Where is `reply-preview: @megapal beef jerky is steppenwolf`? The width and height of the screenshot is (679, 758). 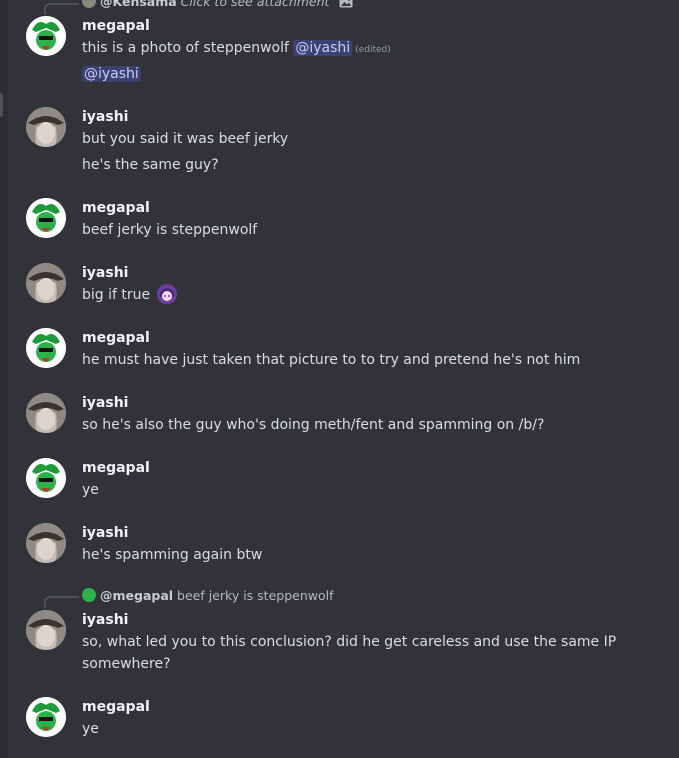
reply-preview: @megapal beef jerky is steppenwolf is located at coordinates (208, 596).